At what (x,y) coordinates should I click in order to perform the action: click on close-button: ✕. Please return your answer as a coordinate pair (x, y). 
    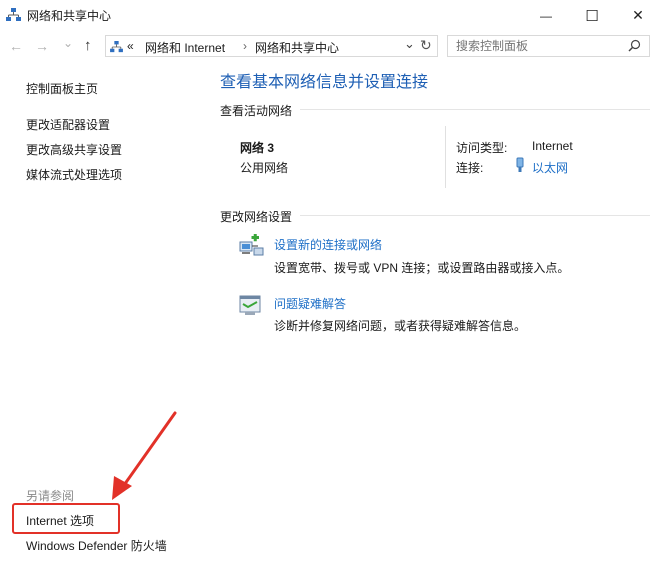
    Looking at the image, I should click on (638, 15).